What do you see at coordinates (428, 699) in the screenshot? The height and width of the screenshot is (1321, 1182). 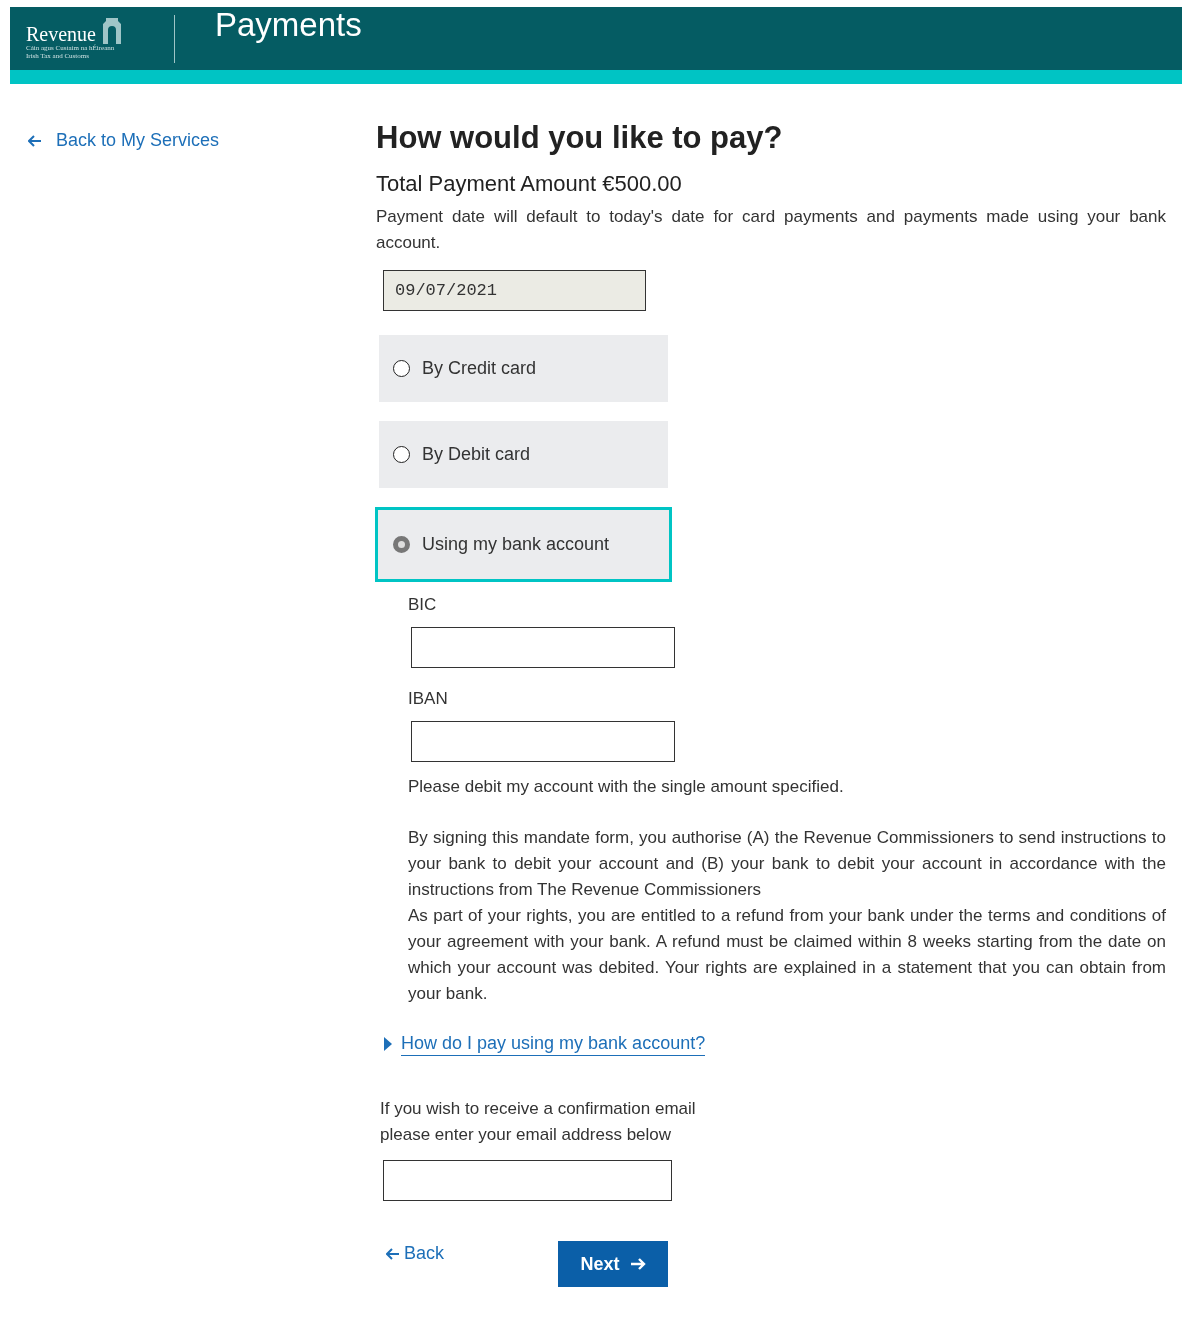 I see `field-label: IBAN` at bounding box center [428, 699].